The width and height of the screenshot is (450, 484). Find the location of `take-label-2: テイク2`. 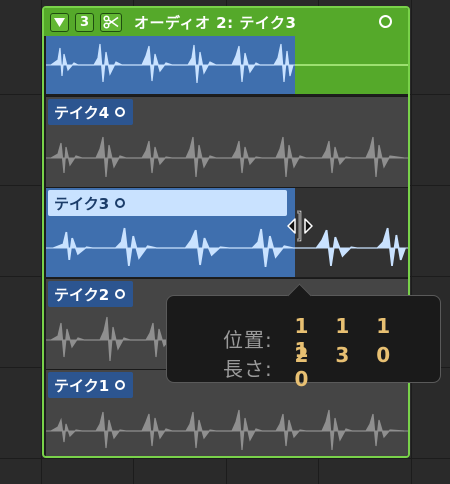

take-label-2: テイク2 is located at coordinates (91, 294).